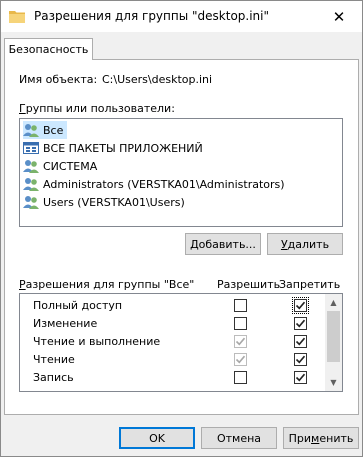 This screenshot has width=363, height=457. Describe the element at coordinates (300, 438) in the screenshot. I see `apply-button-label-pre: При` at that location.